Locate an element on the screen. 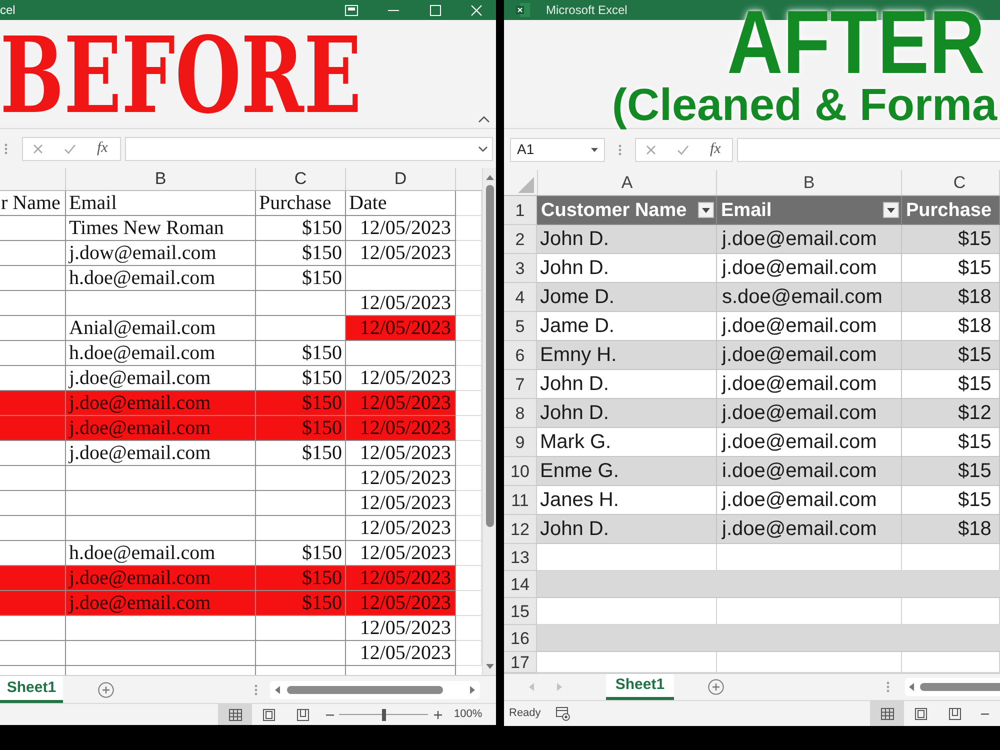 The width and height of the screenshot is (1000, 750). table-cell: Jome D. is located at coordinates (627, 297).